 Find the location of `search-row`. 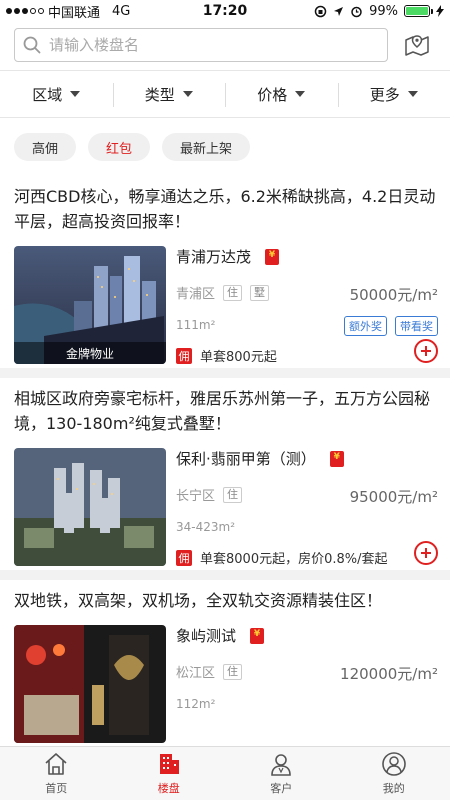

search-row is located at coordinates (225, 46).